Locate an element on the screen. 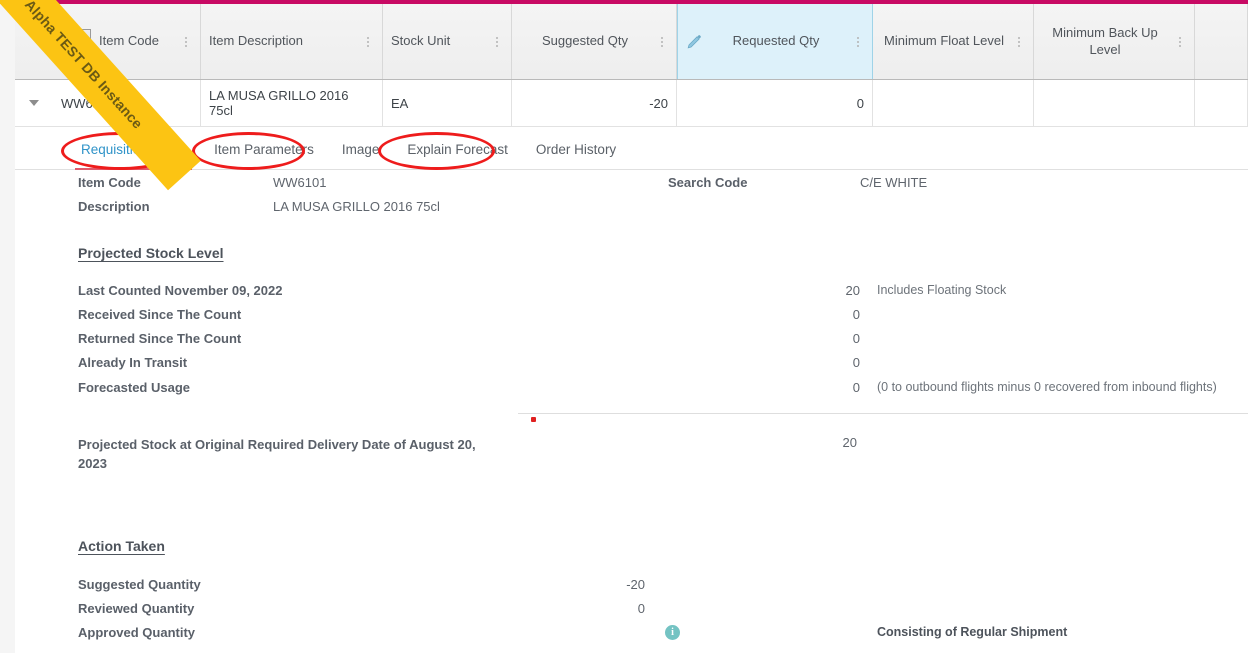 The height and width of the screenshot is (653, 1248). psl-row-label: Last Counted November 09, 2022 is located at coordinates (180, 290).